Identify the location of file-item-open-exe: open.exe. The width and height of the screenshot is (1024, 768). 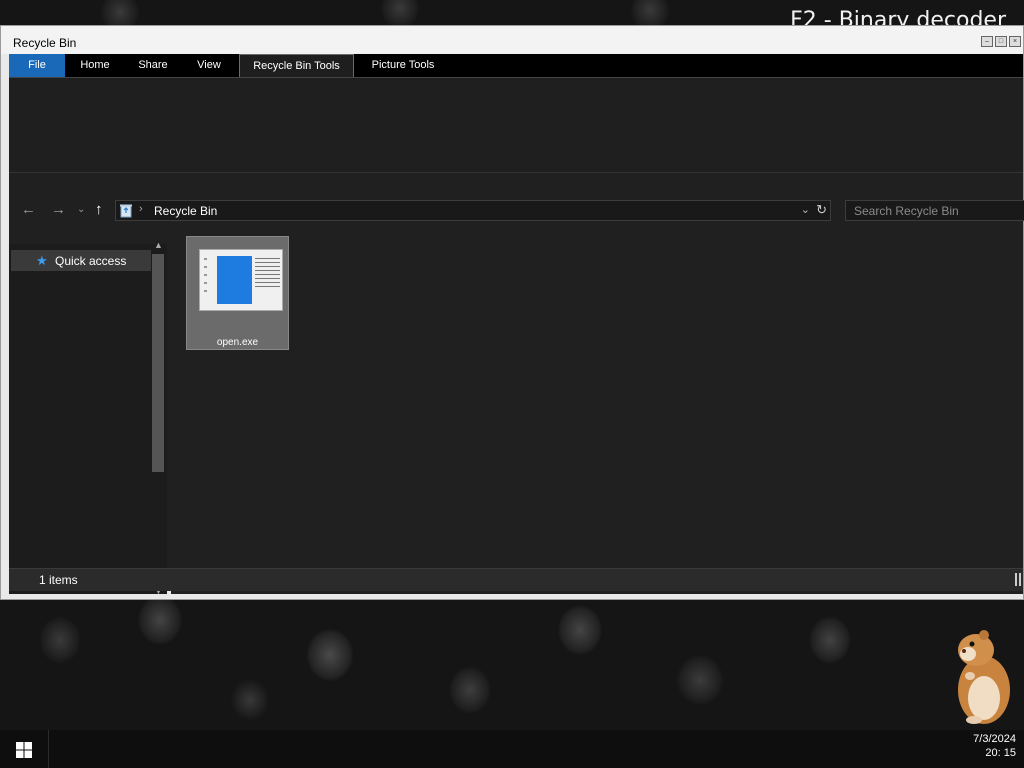
(237, 293).